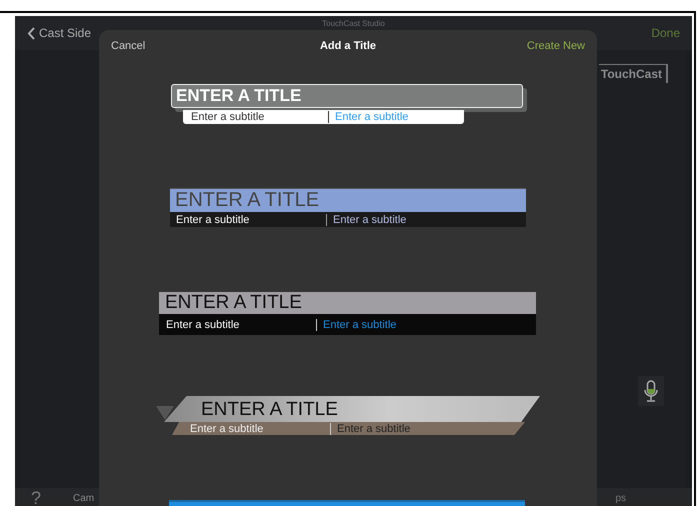 The height and width of the screenshot is (506, 697). What do you see at coordinates (555, 46) in the screenshot?
I see `create-new-button: Create New` at bounding box center [555, 46].